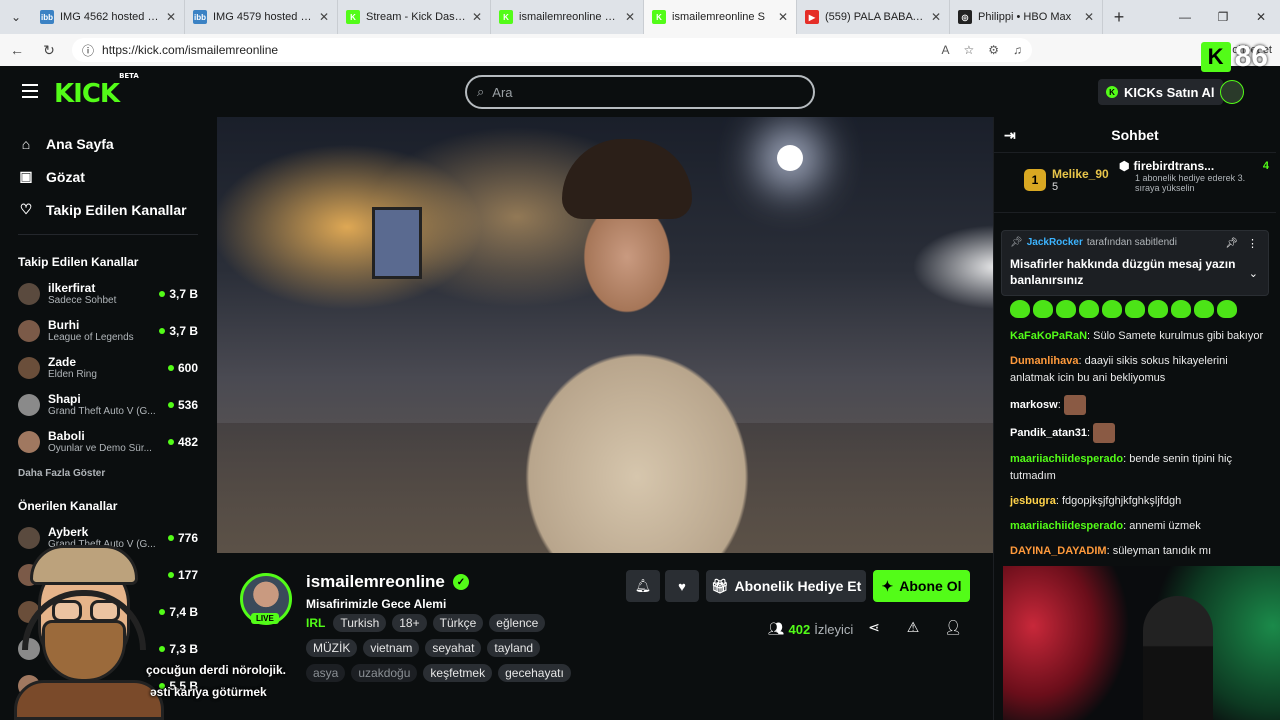 The height and width of the screenshot is (720, 1280). I want to click on share-icon: ⋖, so click(874, 627).